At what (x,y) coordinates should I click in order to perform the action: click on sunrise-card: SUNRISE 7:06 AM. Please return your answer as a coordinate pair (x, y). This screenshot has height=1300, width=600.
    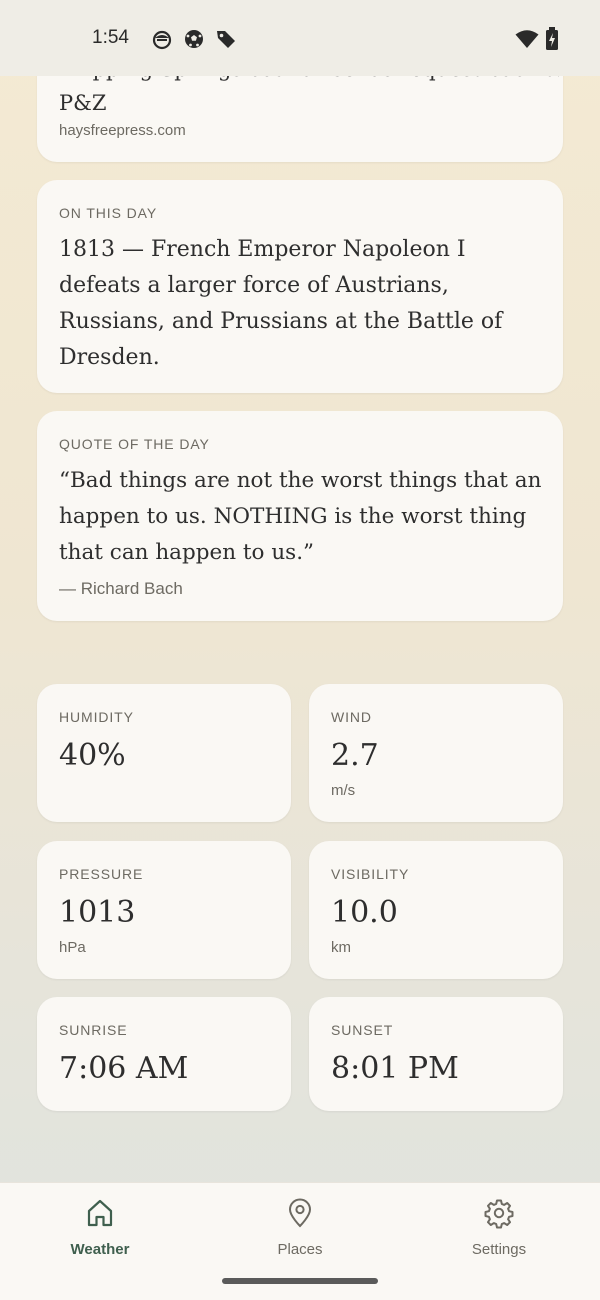
    Looking at the image, I should click on (164, 1054).